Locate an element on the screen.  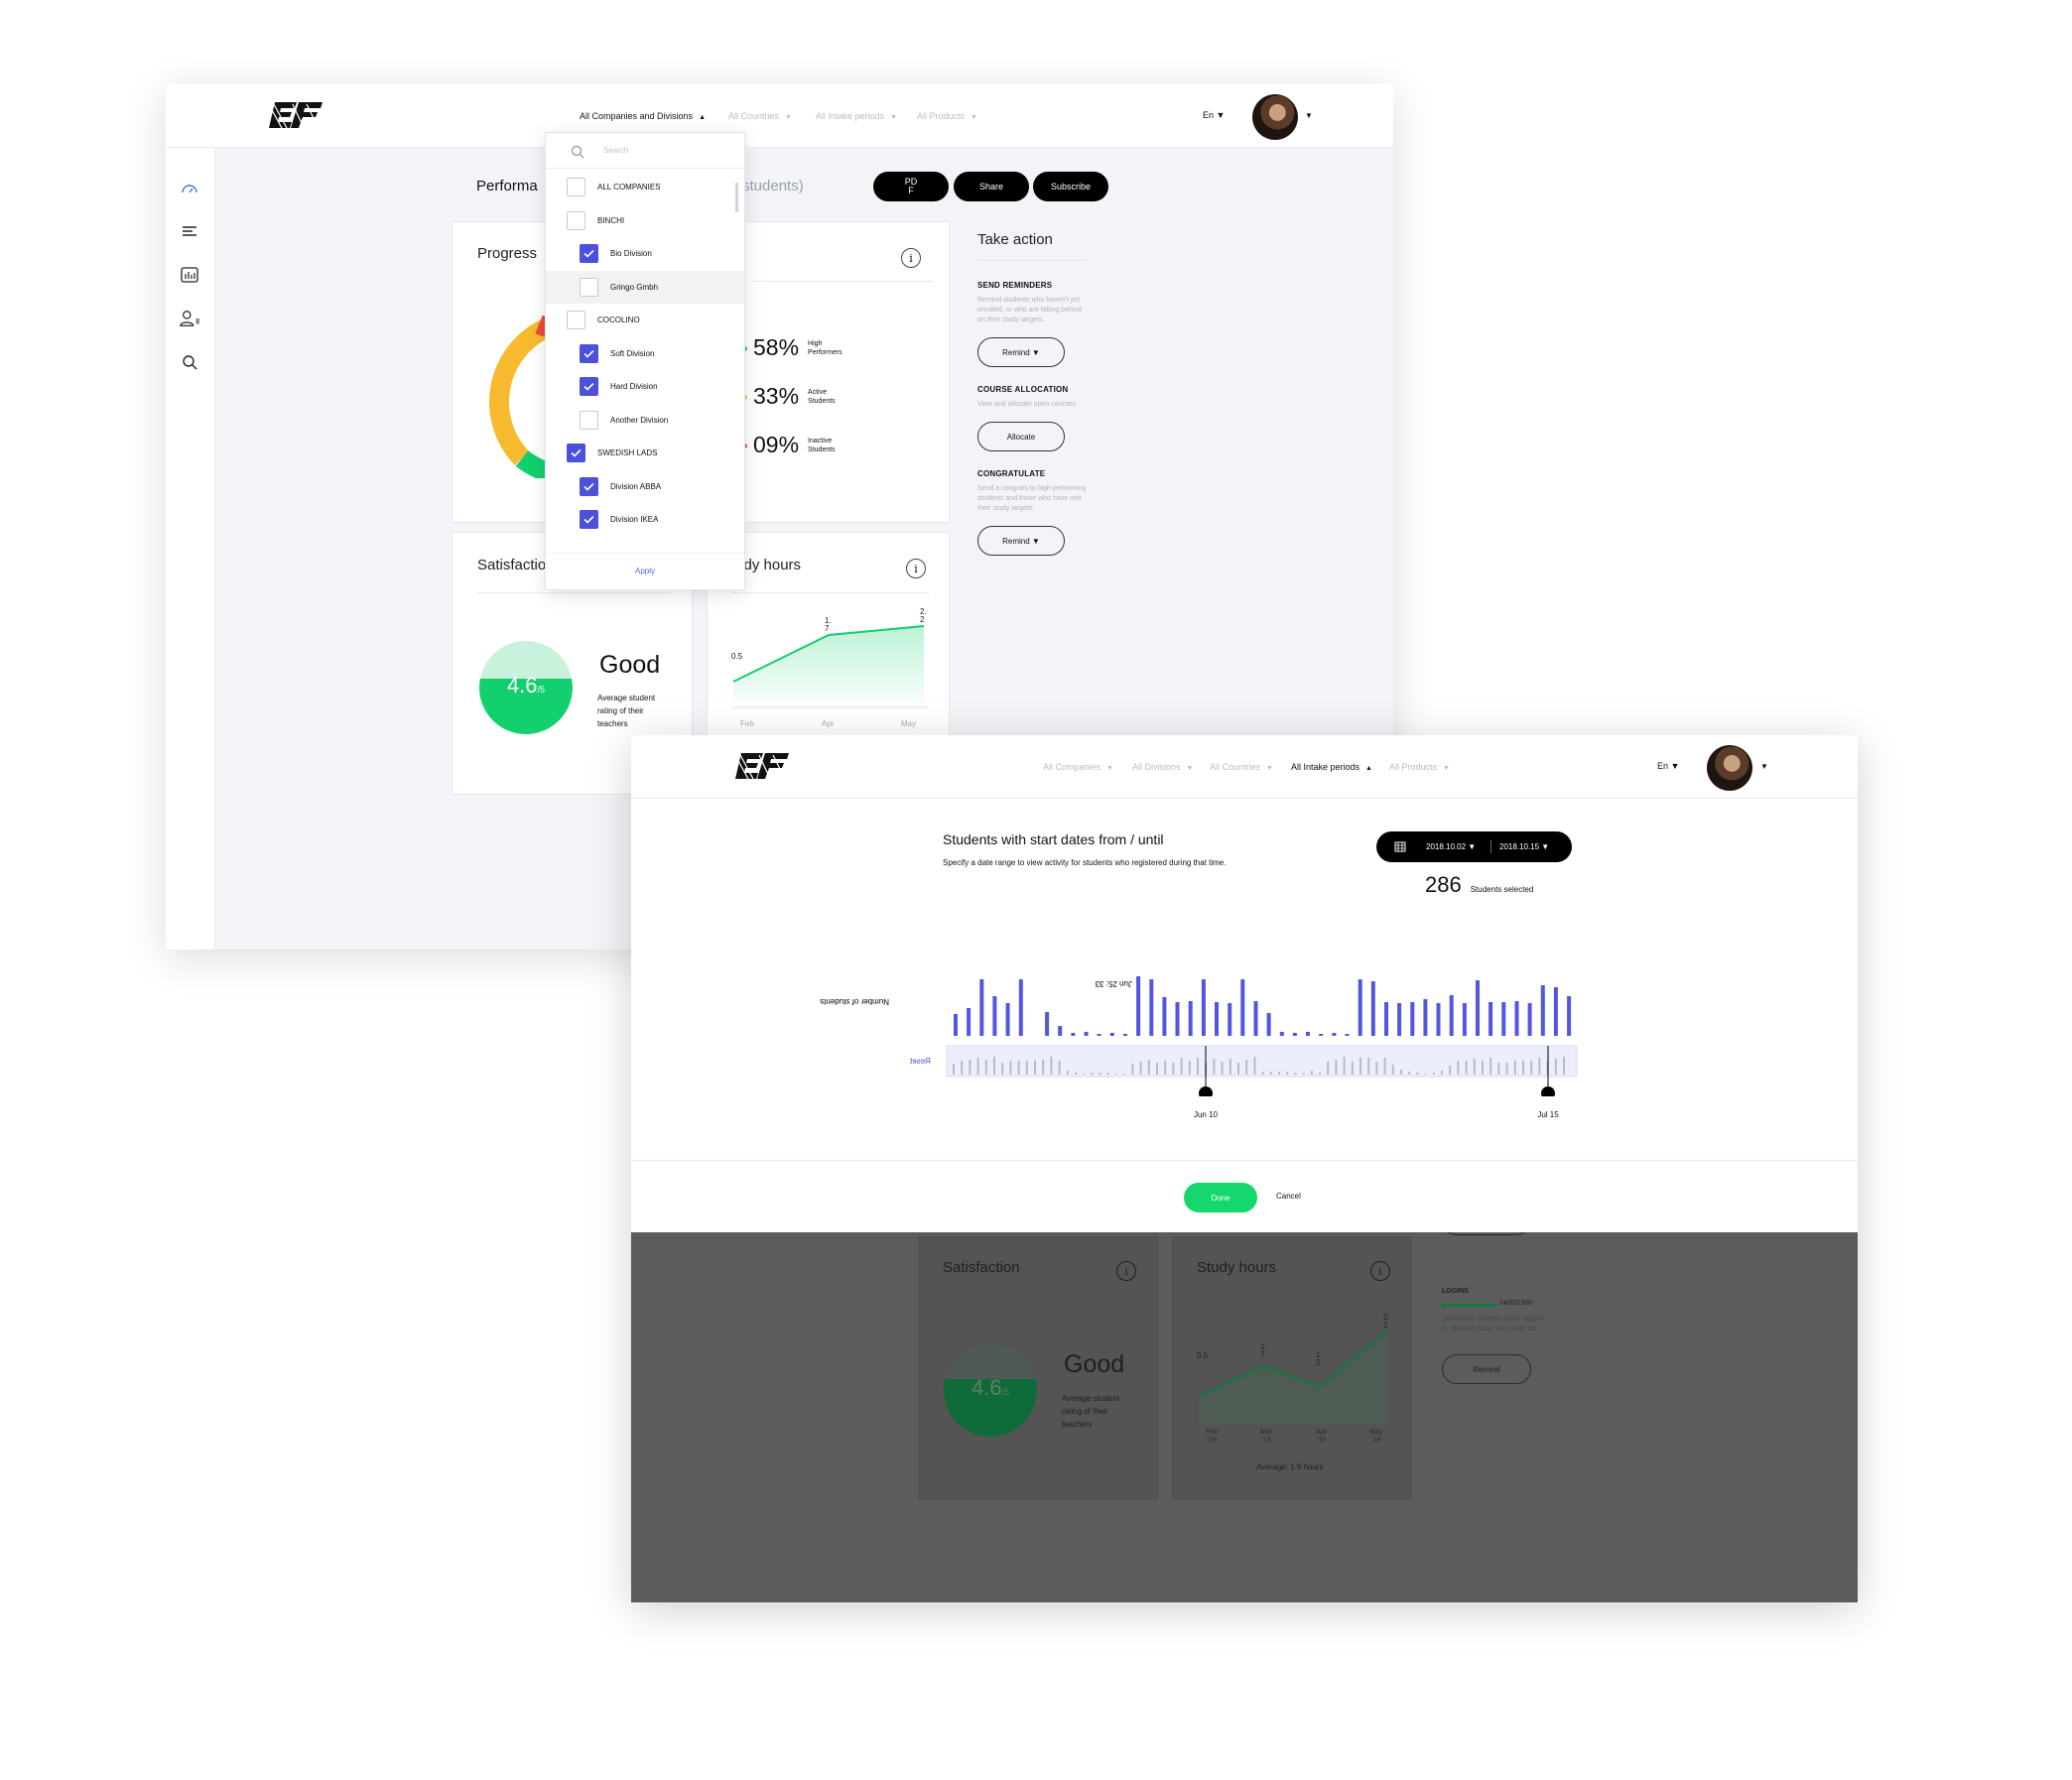
dropdown-item: Soft Division is located at coordinates (645, 354).